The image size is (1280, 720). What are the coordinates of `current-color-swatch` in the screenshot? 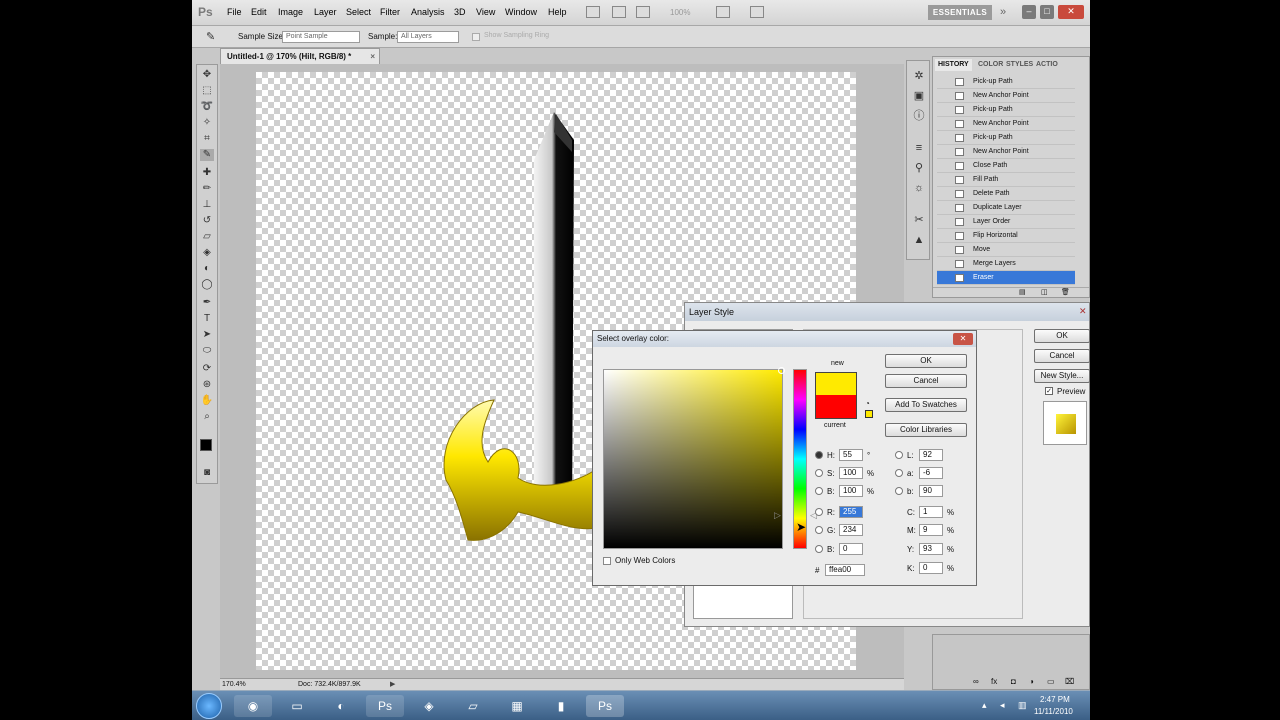 It's located at (836, 407).